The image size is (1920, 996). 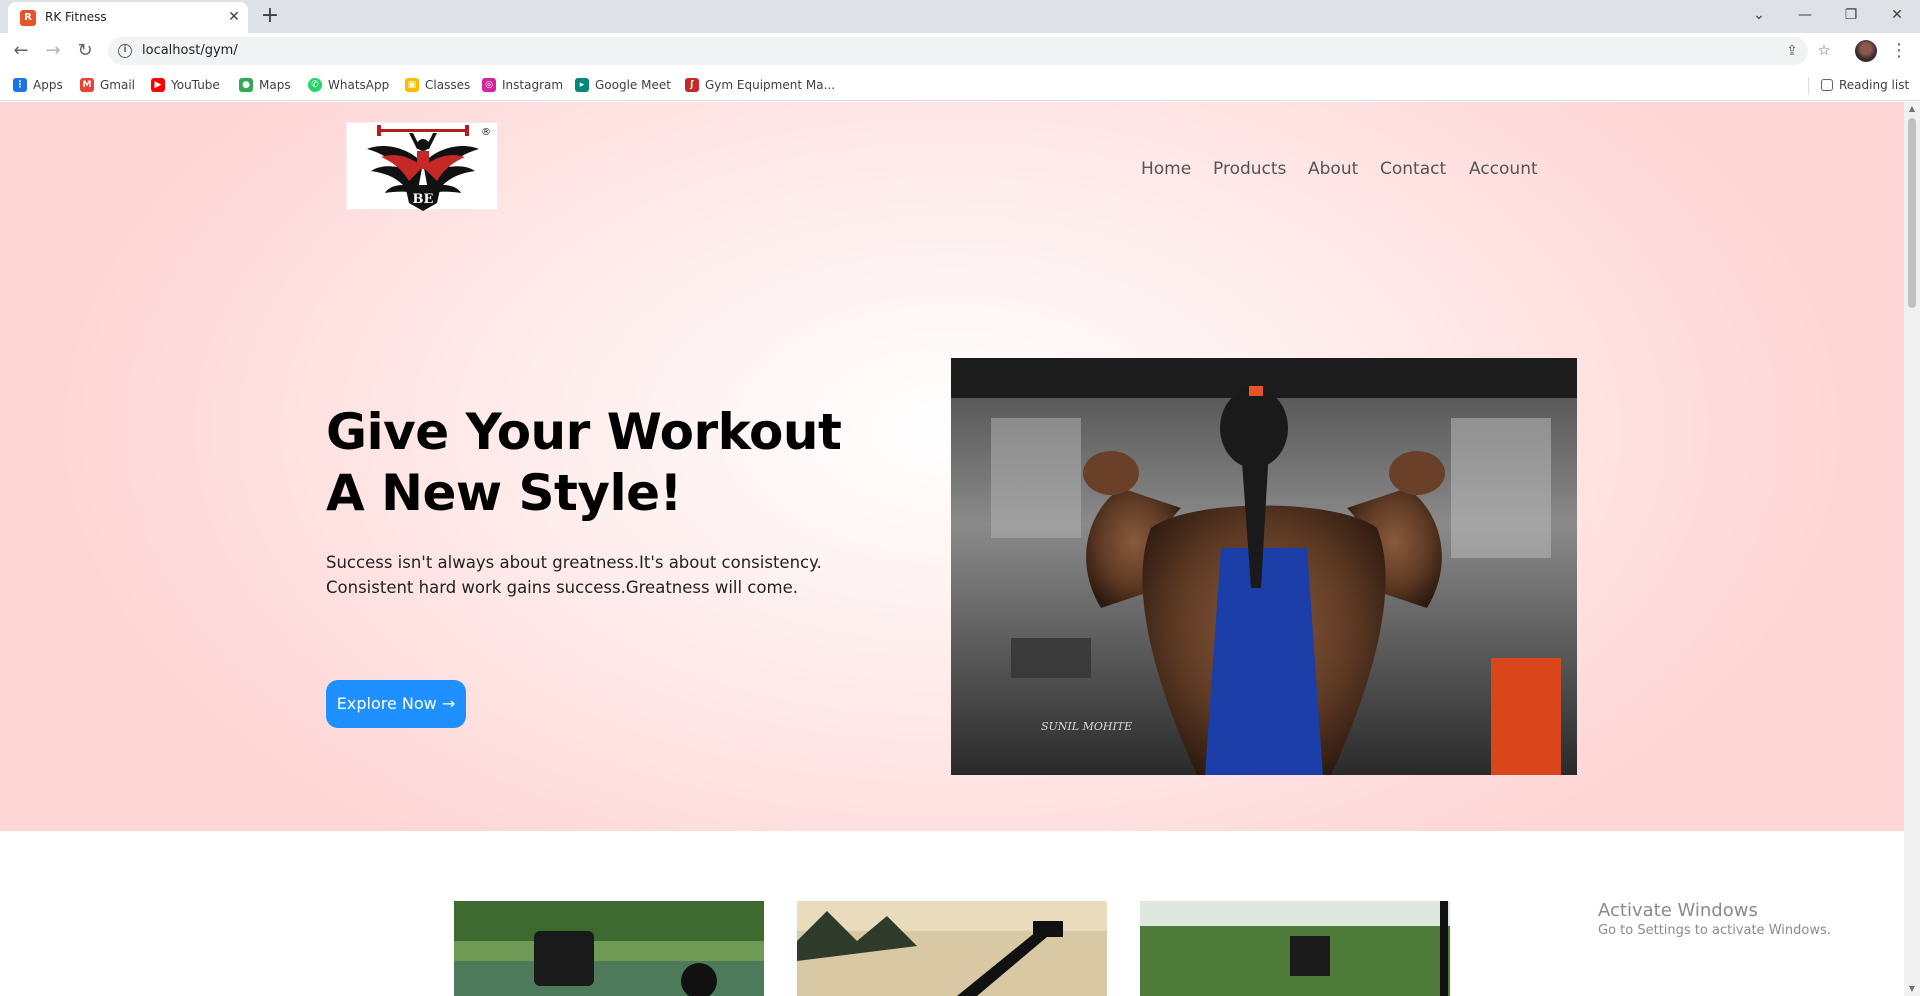 I want to click on url-text: localhost/gym/, so click(x=190, y=50).